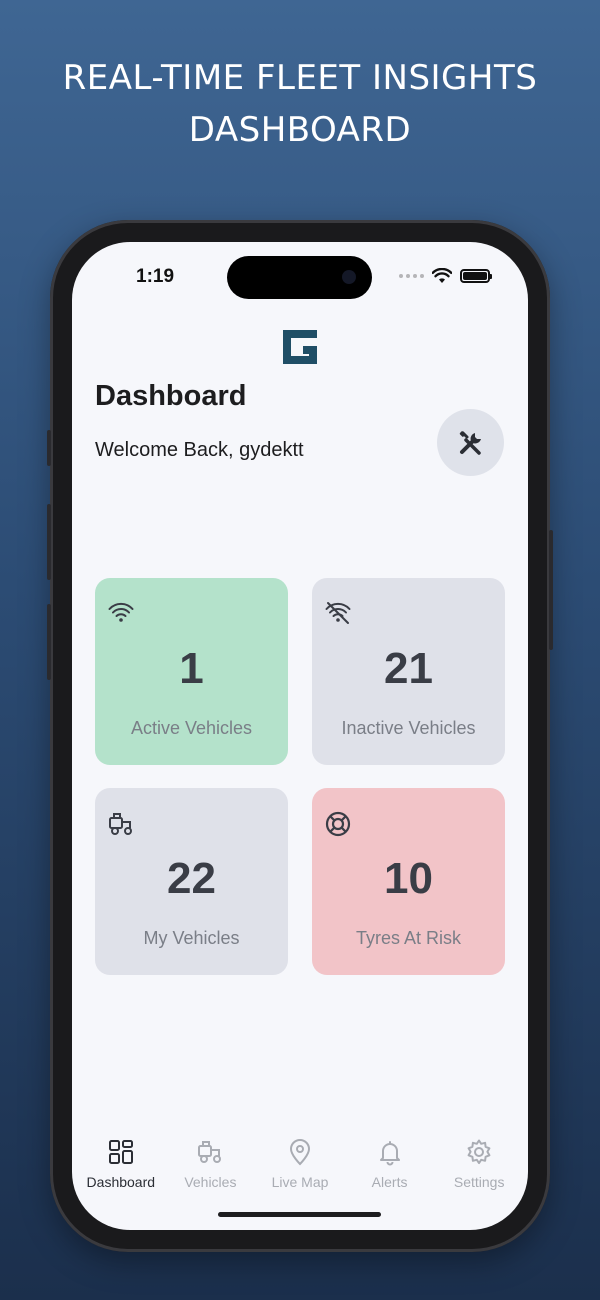  I want to click on phone-volume-up, so click(49, 542).